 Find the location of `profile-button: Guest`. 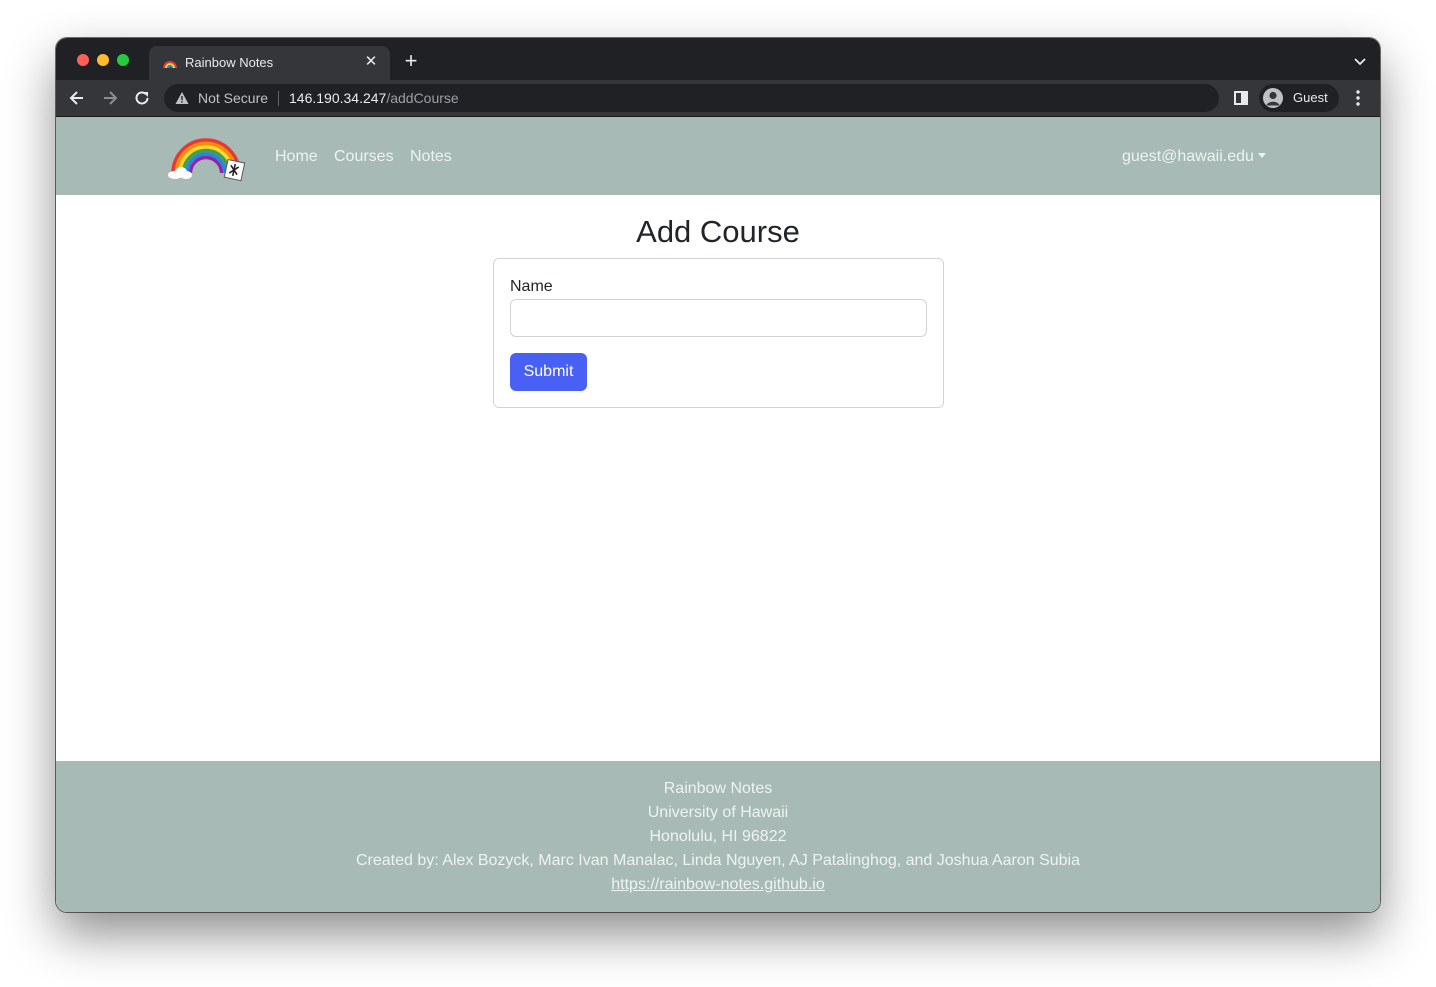

profile-button: Guest is located at coordinates (1299, 98).